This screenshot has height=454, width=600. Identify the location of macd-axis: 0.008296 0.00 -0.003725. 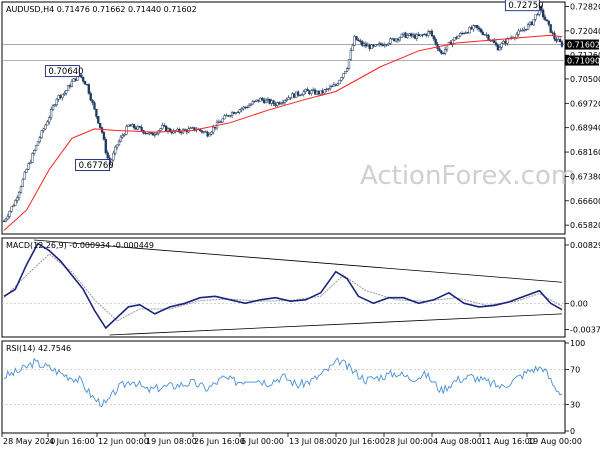
(582, 288).